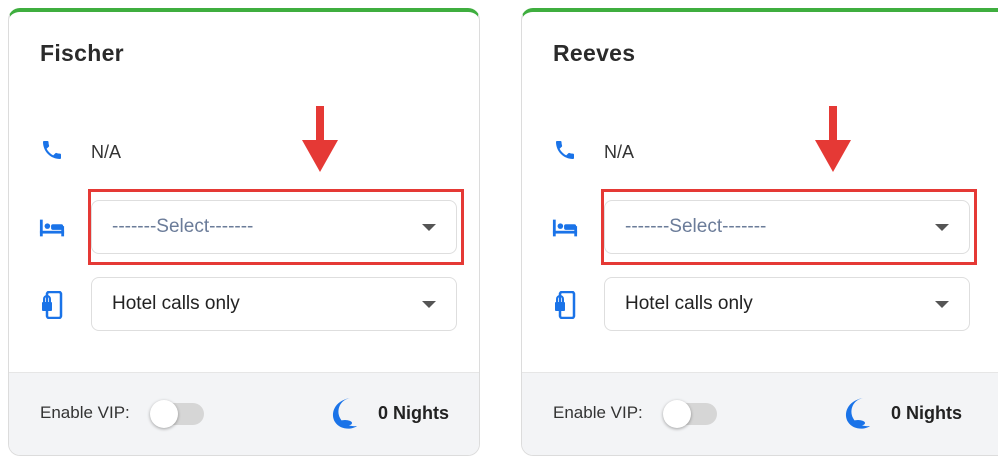  I want to click on guest-name: Fischer, so click(82, 53).